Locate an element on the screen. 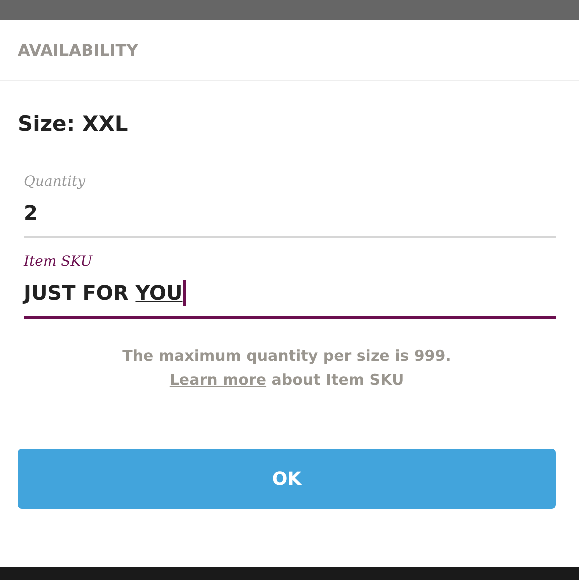 The image size is (579, 580). input-field: JUST FOR YOU is located at coordinates (290, 294).